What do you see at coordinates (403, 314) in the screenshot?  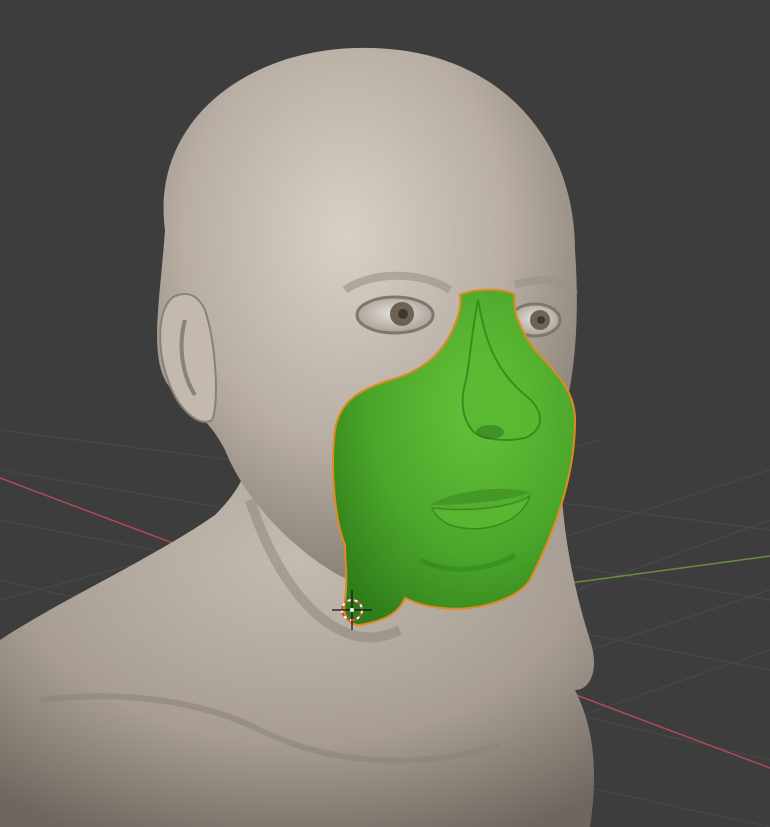 I see `pupil-left-center` at bounding box center [403, 314].